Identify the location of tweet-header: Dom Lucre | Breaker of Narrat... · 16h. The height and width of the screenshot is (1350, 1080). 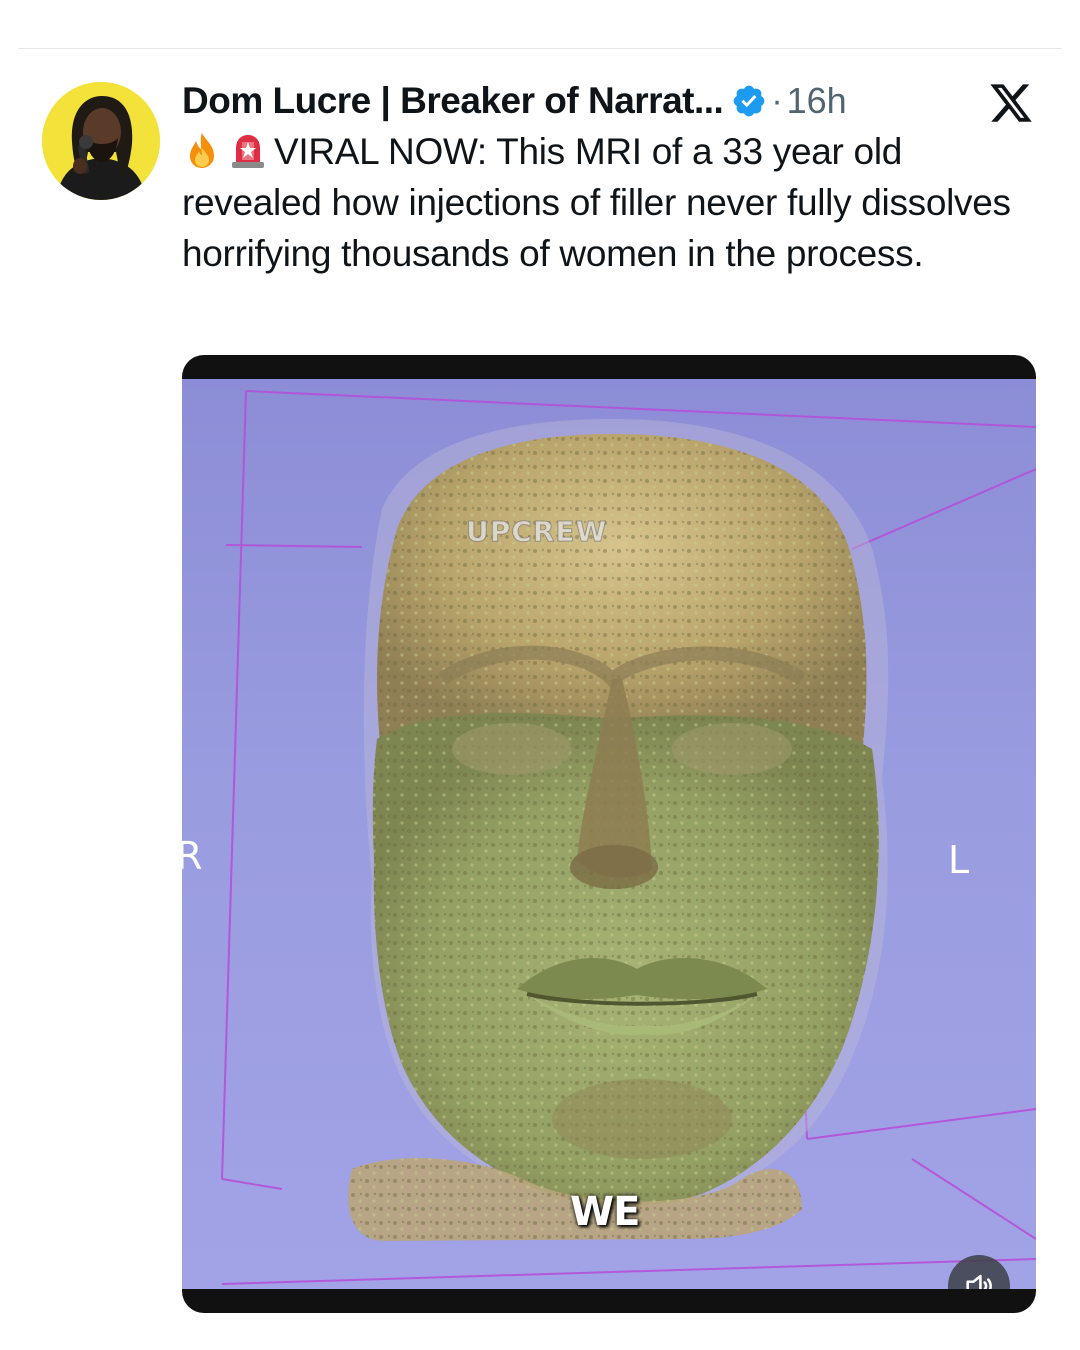
(514, 101).